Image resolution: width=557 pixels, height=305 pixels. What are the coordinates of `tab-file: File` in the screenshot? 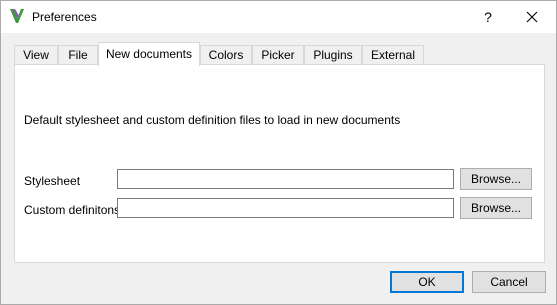 It's located at (78, 55).